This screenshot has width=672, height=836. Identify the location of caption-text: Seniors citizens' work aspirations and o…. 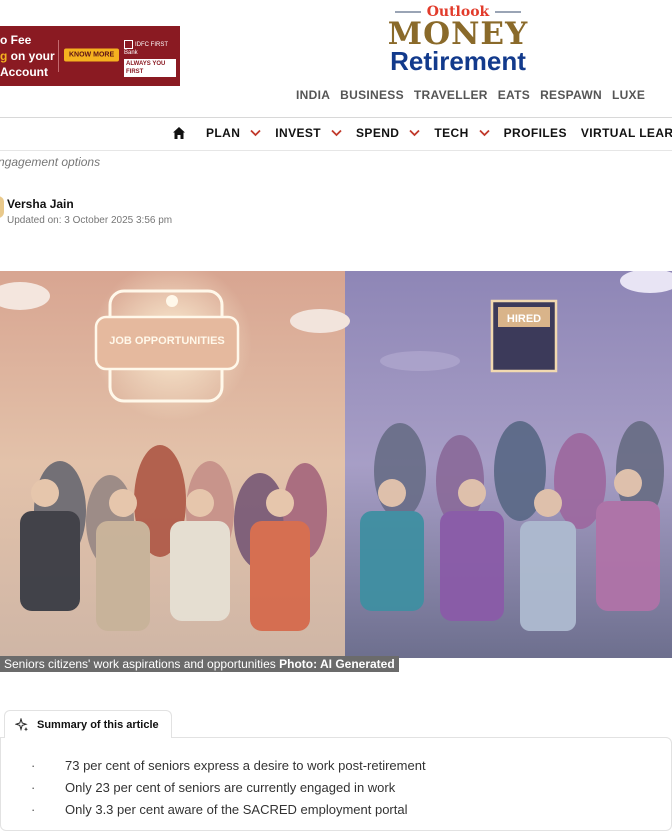
(142, 664).